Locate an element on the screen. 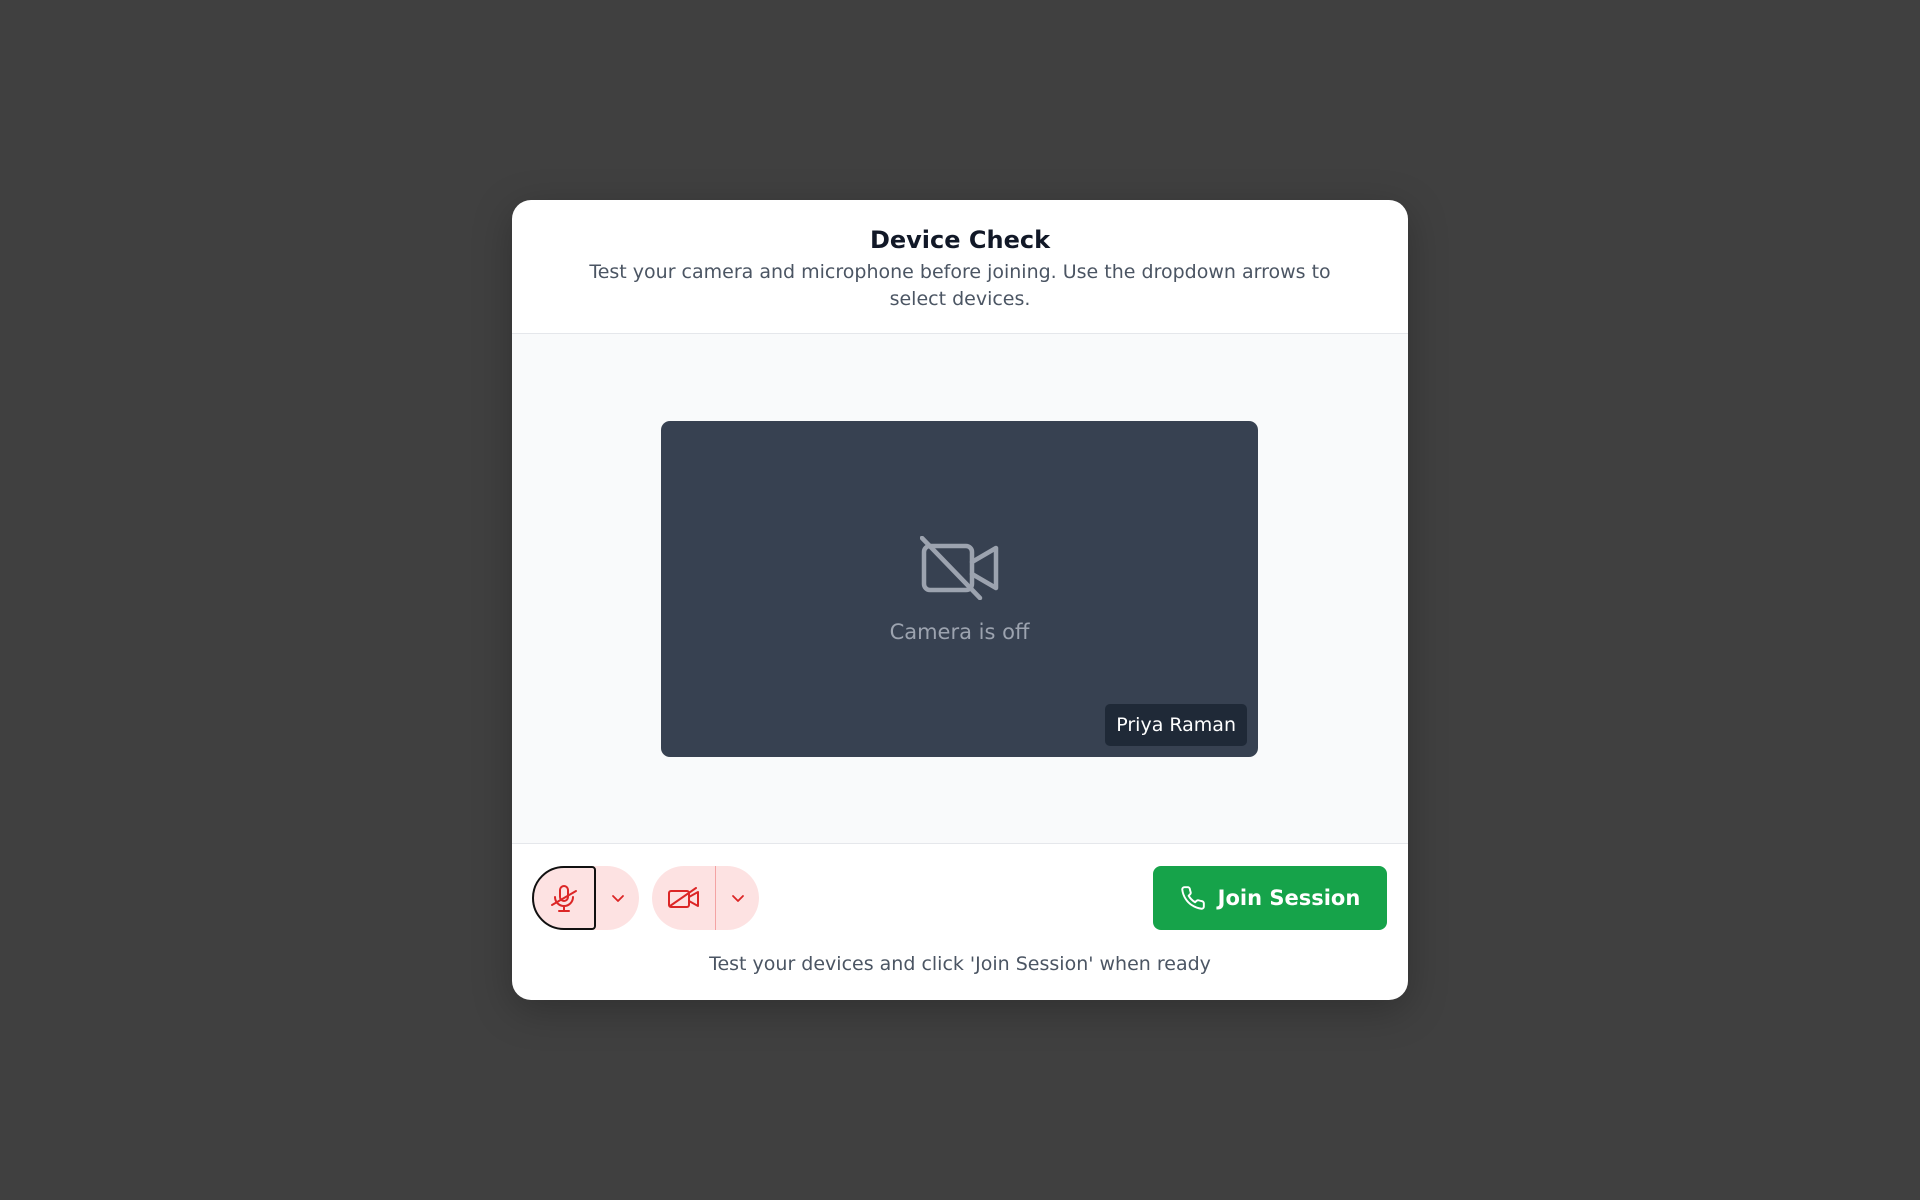  microphone-toggle-button is located at coordinates (564, 898).